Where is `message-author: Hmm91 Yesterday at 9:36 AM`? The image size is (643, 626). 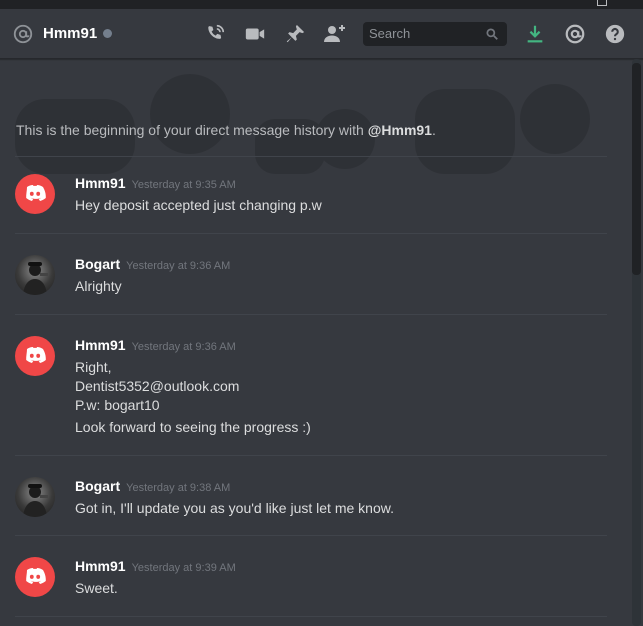 message-author: Hmm91 Yesterday at 9:36 AM is located at coordinates (155, 346).